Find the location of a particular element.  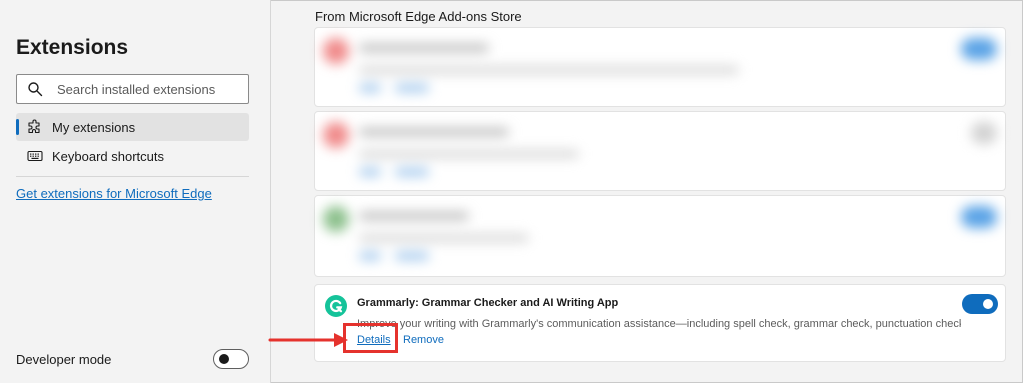

search-input: Search installed extensions is located at coordinates (132, 89).